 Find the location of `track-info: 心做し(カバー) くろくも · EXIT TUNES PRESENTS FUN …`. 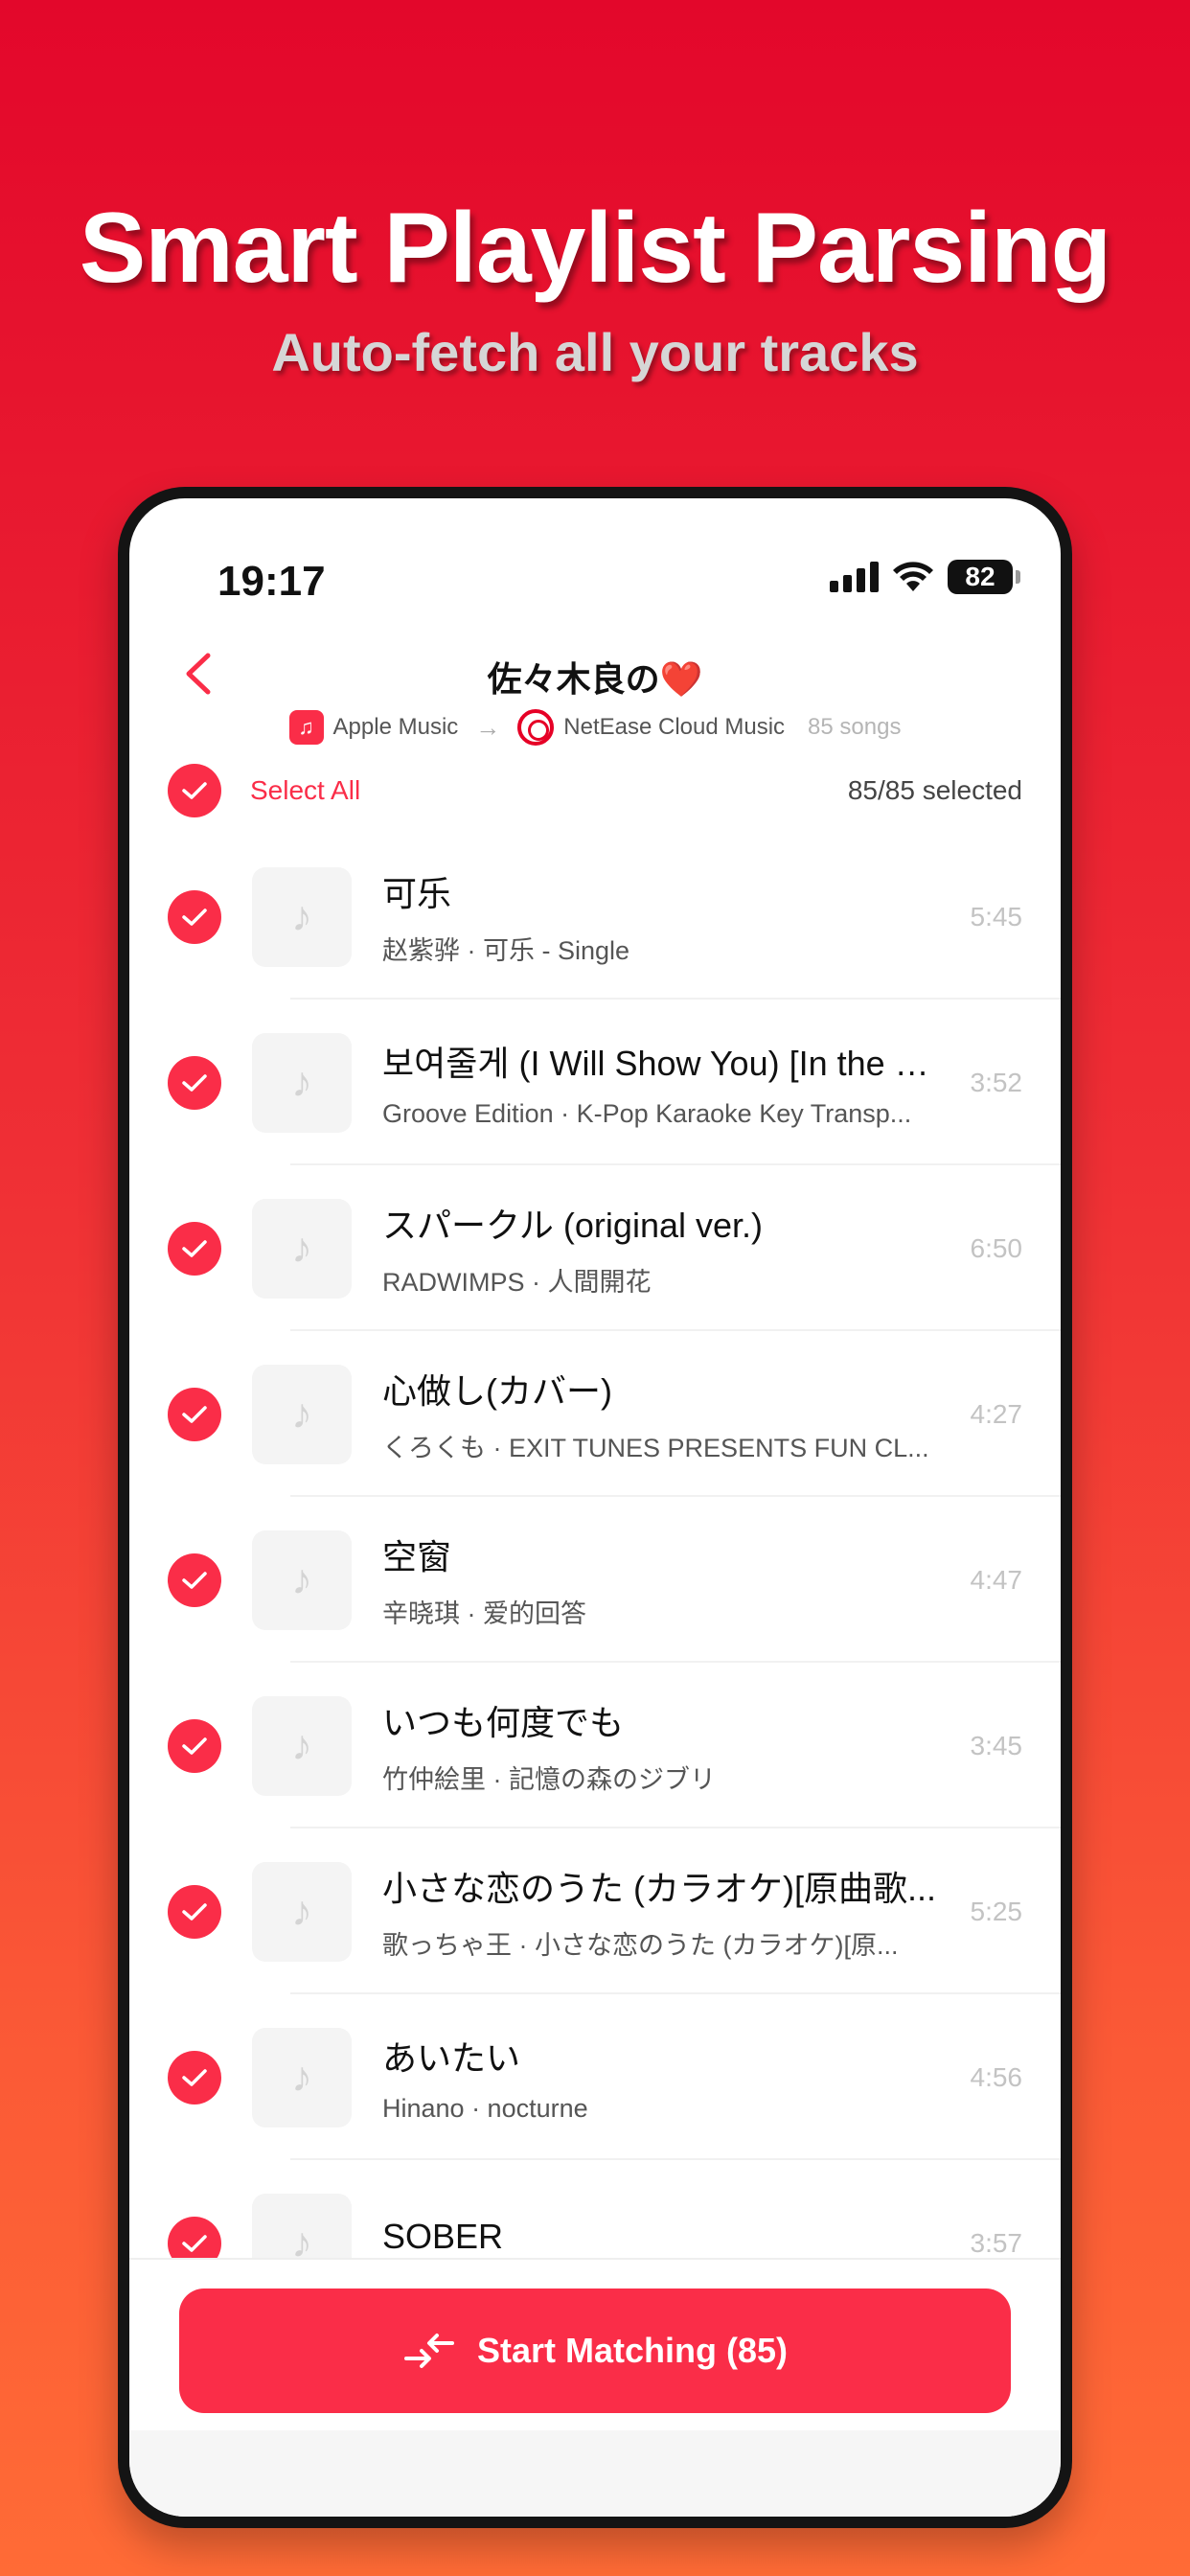

track-info: 心做し(カバー) くろくも · EXIT TUNES PRESENTS FUN … is located at coordinates (660, 1414).